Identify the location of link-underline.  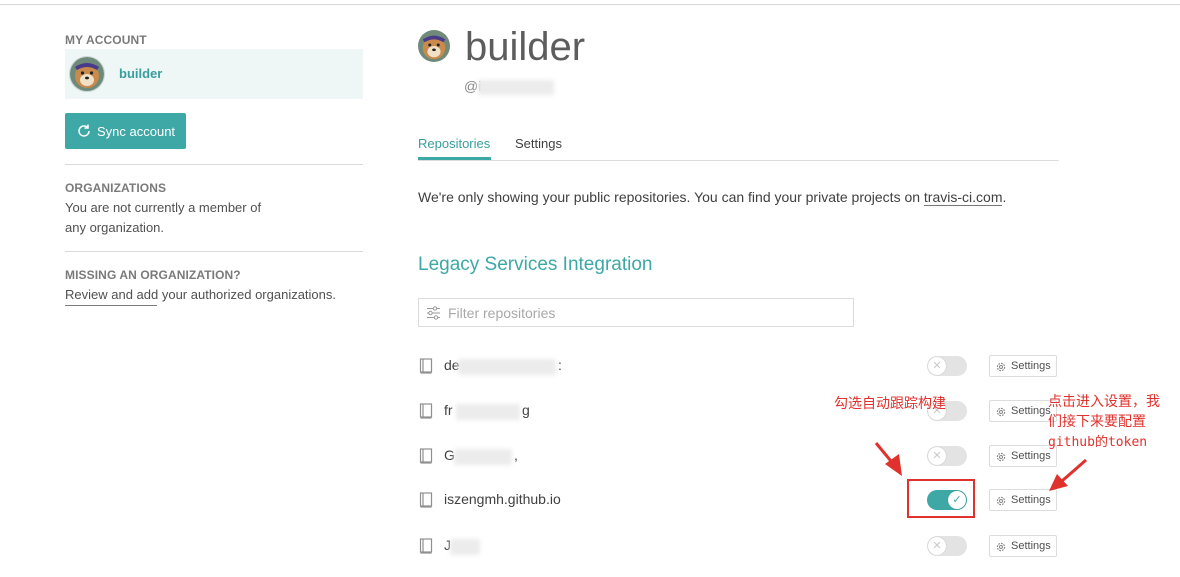
(111, 305).